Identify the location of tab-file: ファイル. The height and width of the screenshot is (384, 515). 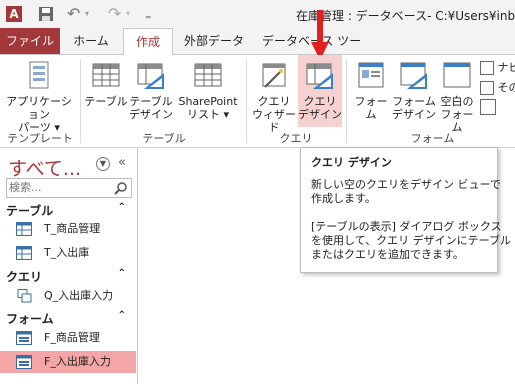
(30, 41).